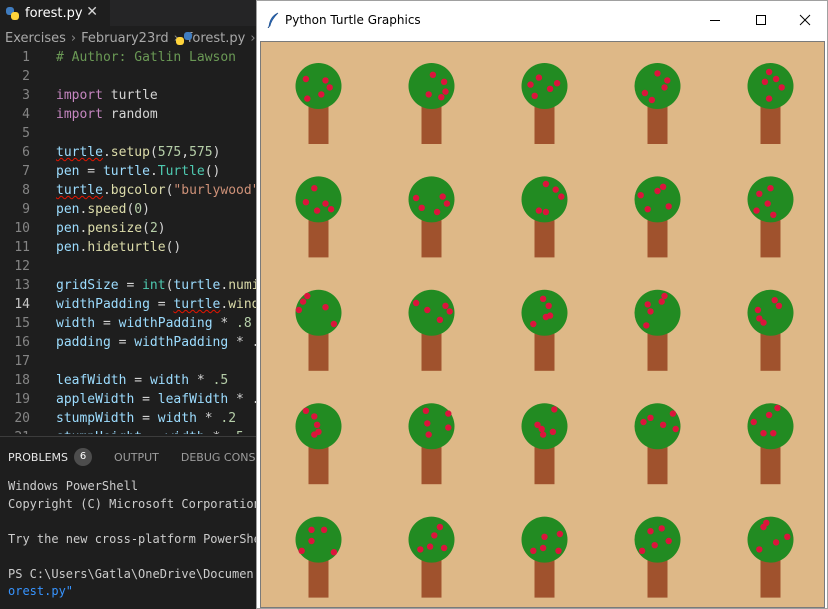 This screenshot has height=609, width=828. I want to click on code-line: 20 stumpWidth = width * .2, so click(128, 418).